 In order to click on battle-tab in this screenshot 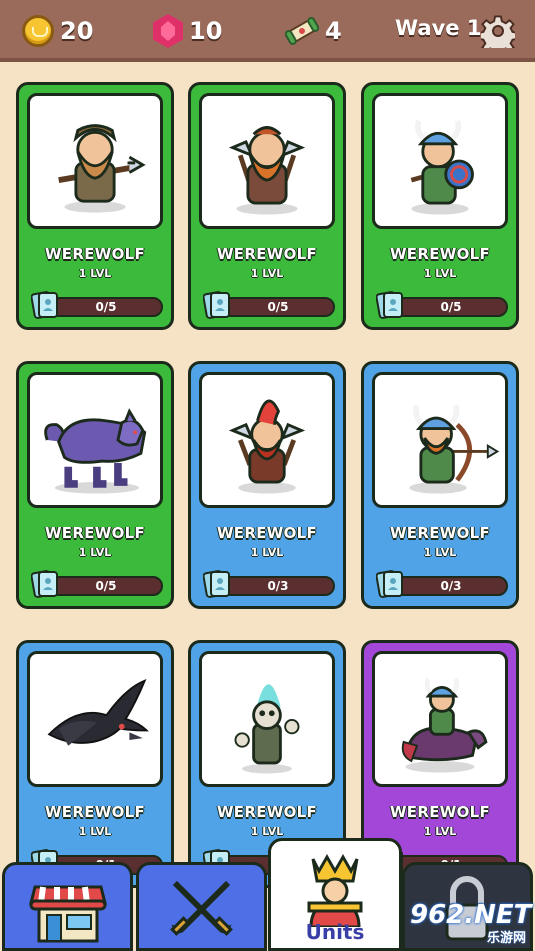, I will do `click(201, 906)`.